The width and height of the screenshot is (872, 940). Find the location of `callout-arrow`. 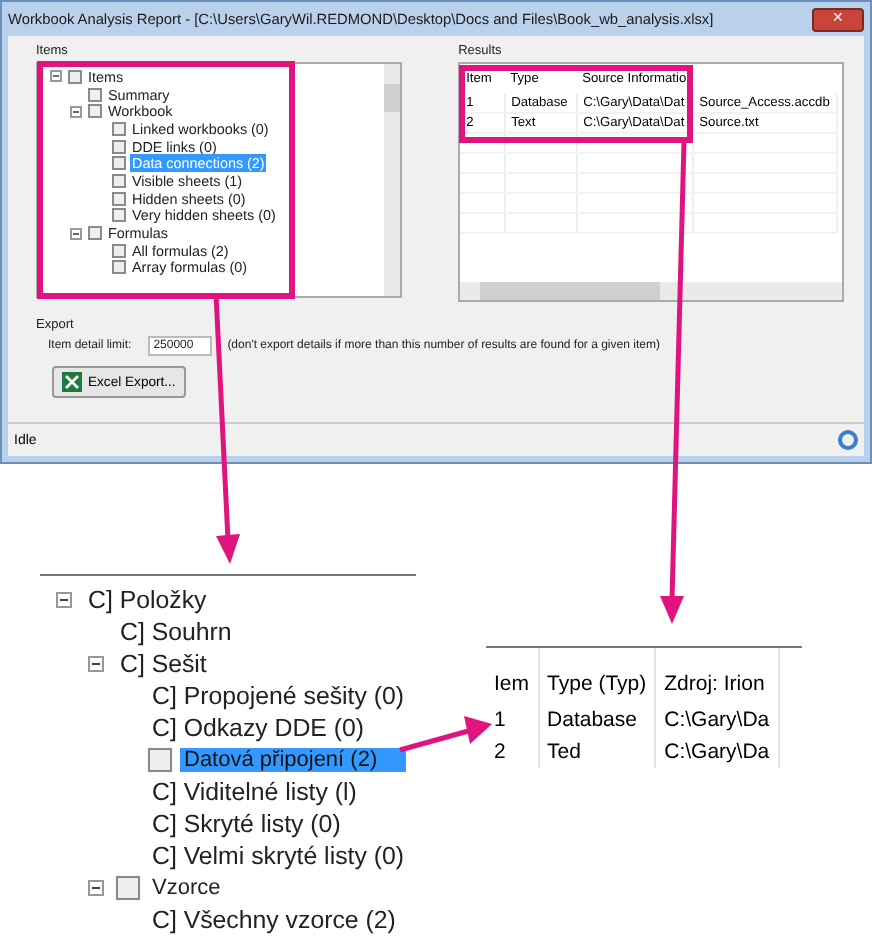

callout-arrow is located at coordinates (445, 734).